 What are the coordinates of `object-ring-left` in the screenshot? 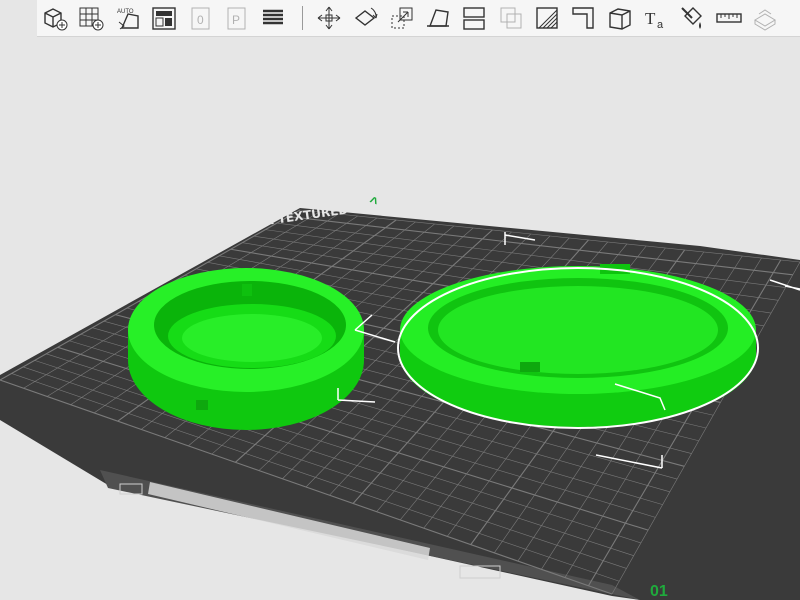 It's located at (246, 349).